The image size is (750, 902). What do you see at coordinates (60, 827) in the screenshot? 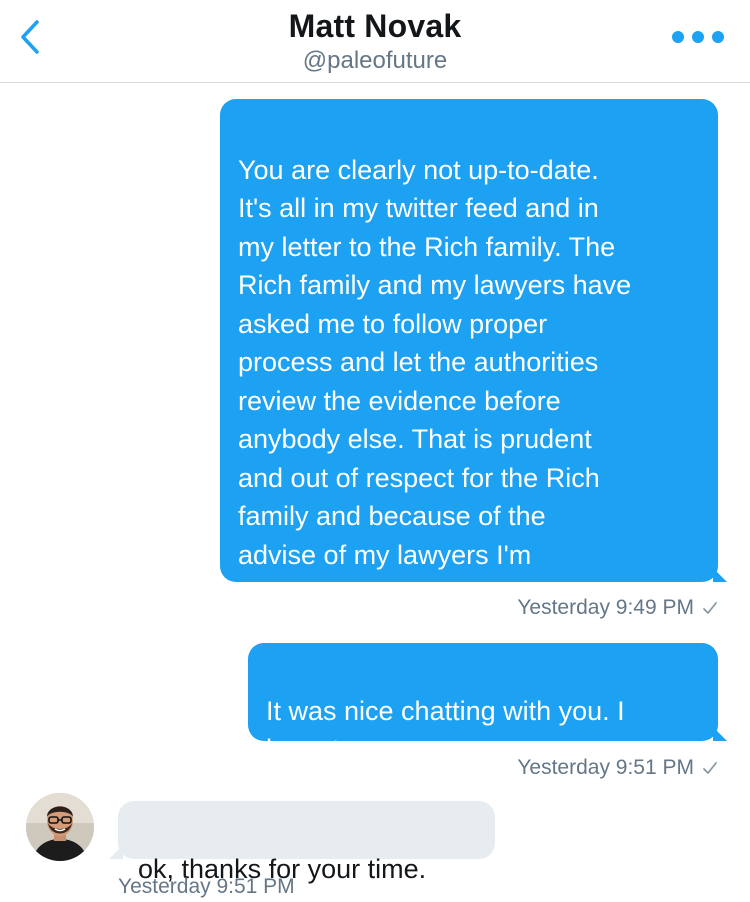
I see `avatar` at bounding box center [60, 827].